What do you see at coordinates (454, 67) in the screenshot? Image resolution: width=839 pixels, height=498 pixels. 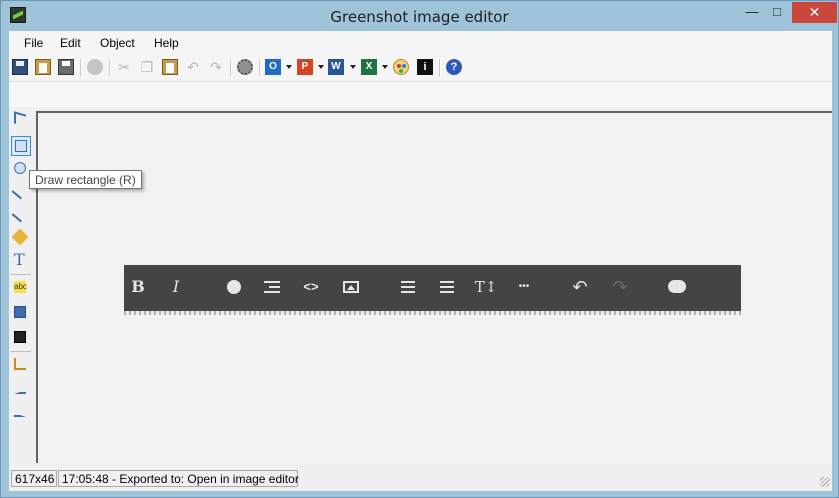 I see `help-icon: ?` at bounding box center [454, 67].